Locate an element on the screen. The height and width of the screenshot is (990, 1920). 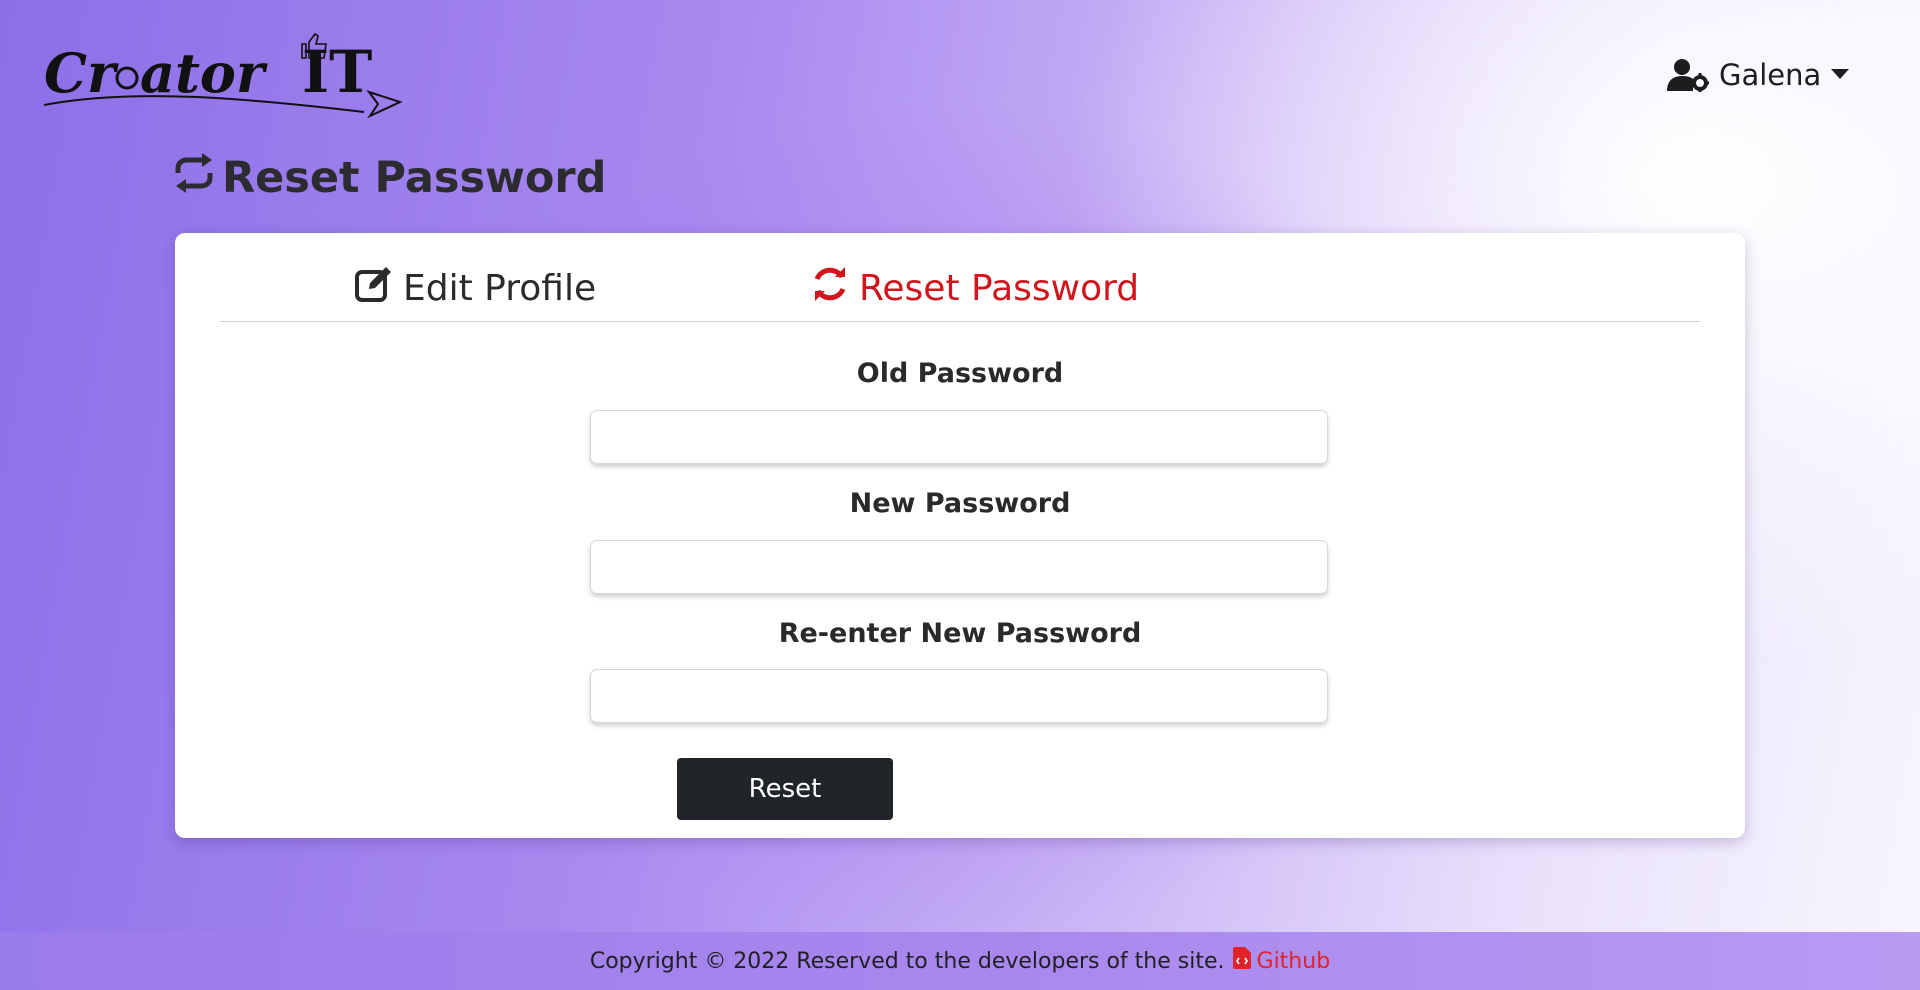
tab-edit-profile: Edit Profile is located at coordinates (475, 288).